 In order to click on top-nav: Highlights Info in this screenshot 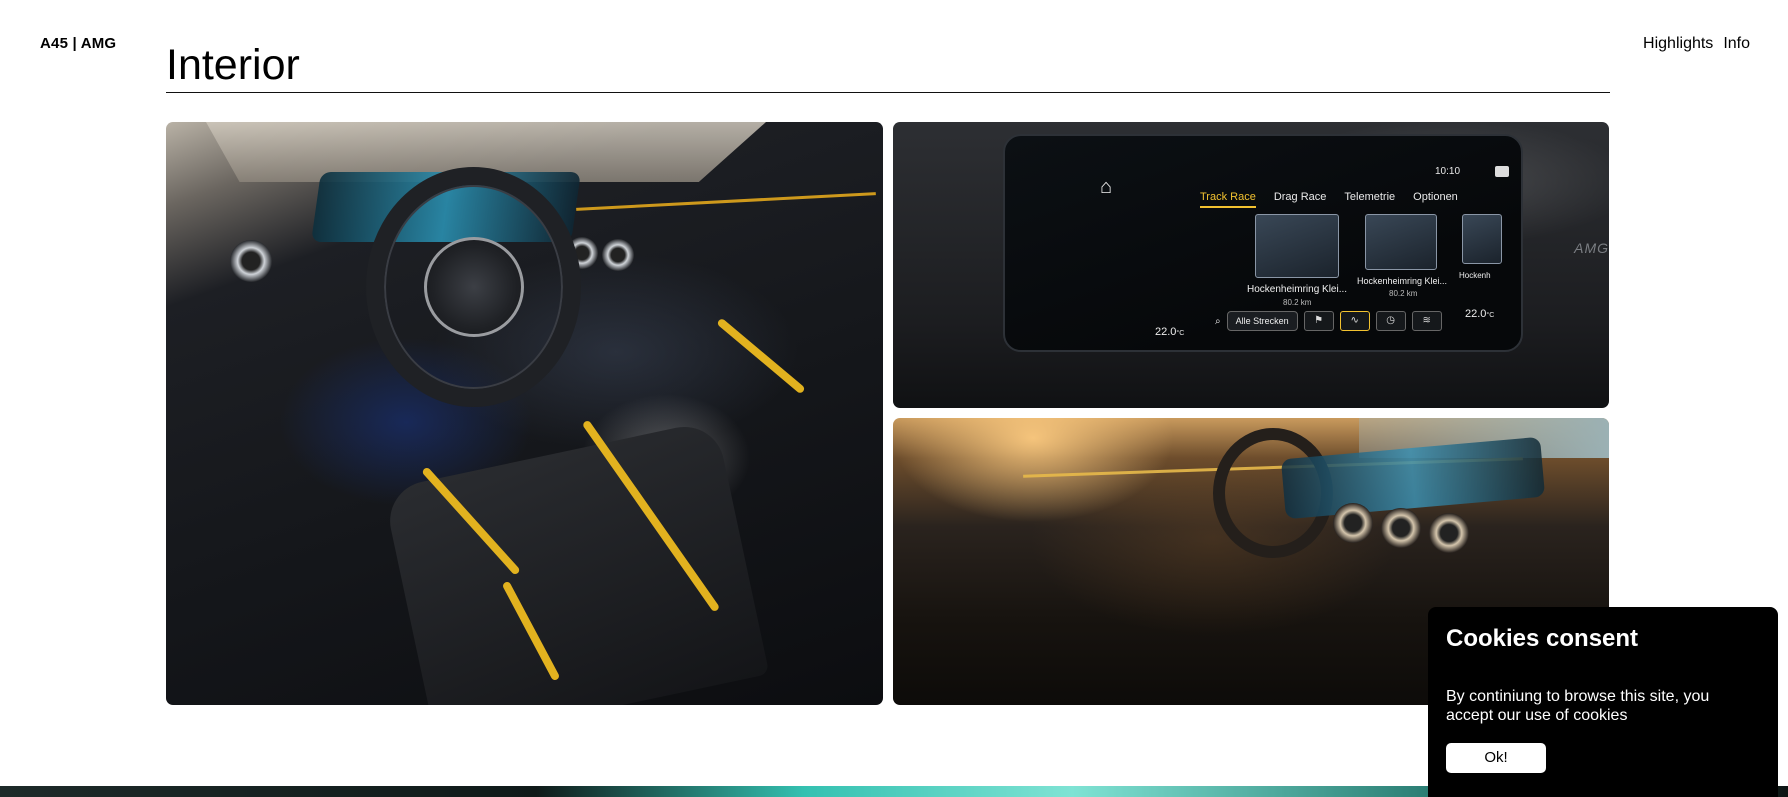, I will do `click(1696, 44)`.